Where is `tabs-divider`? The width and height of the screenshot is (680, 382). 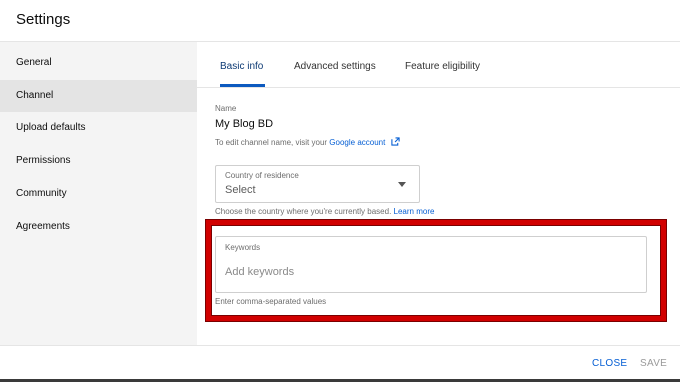 tabs-divider is located at coordinates (438, 87).